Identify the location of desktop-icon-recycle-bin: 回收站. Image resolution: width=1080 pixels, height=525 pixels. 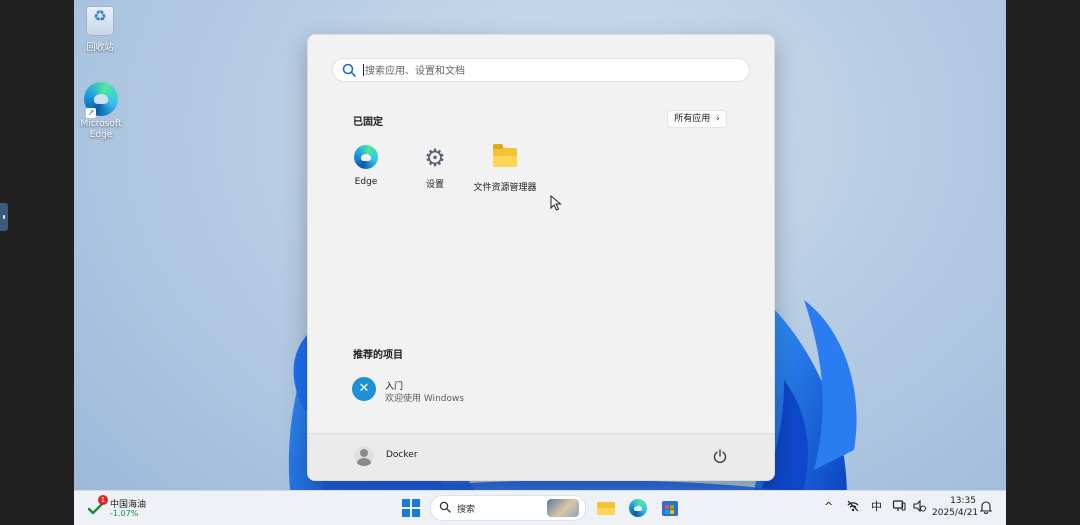
(102, 30).